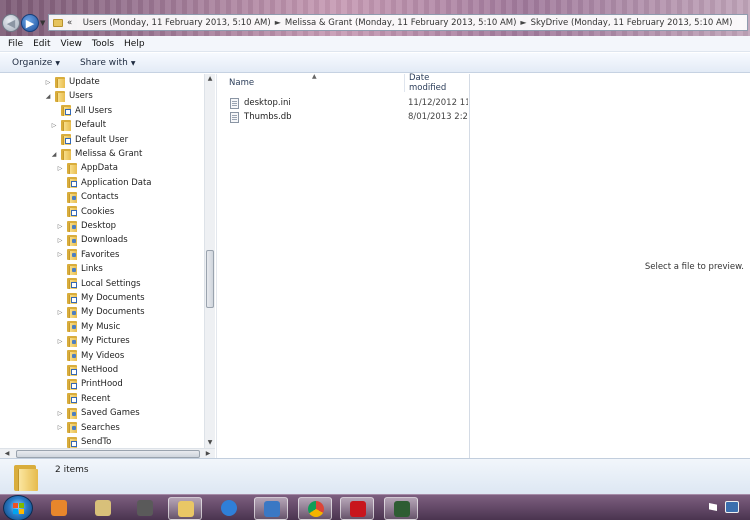 The image size is (750, 520). I want to click on tree-item: NetHood, so click(87, 370).